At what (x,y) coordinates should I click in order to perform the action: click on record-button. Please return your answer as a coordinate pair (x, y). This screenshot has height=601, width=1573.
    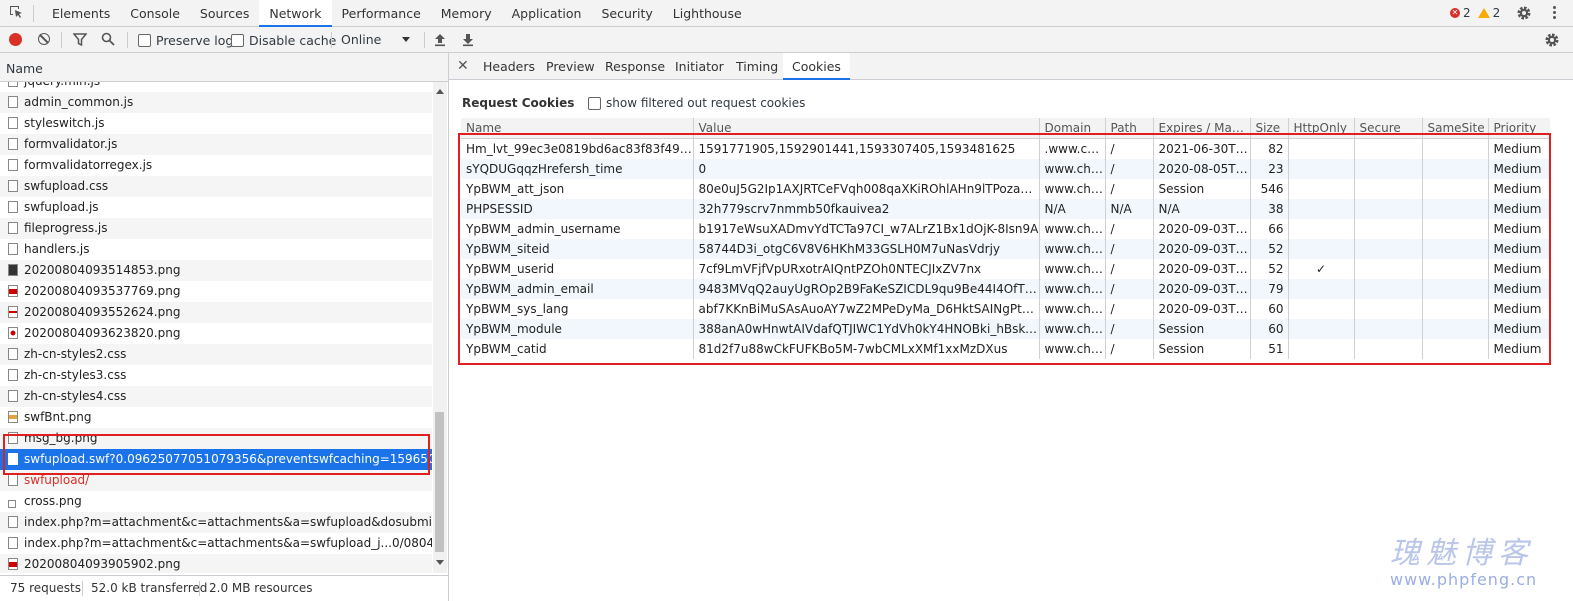
    Looking at the image, I should click on (15, 39).